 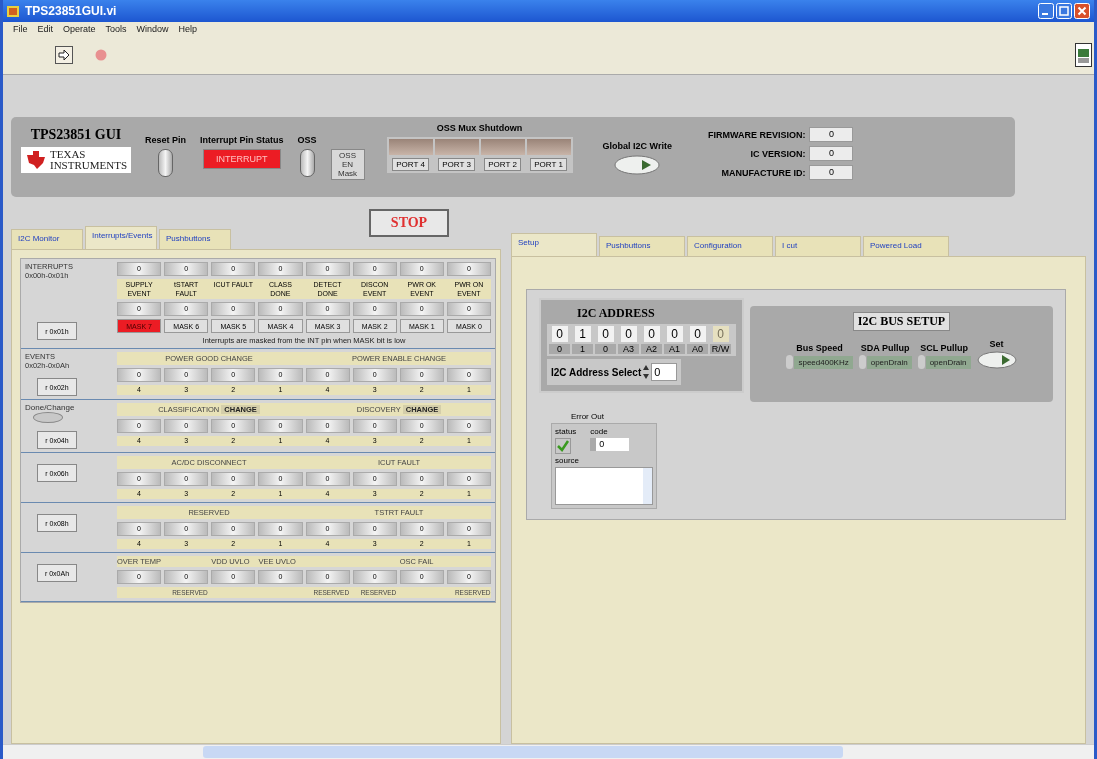 What do you see at coordinates (582, 334) in the screenshot?
I see `address-bit: 1` at bounding box center [582, 334].